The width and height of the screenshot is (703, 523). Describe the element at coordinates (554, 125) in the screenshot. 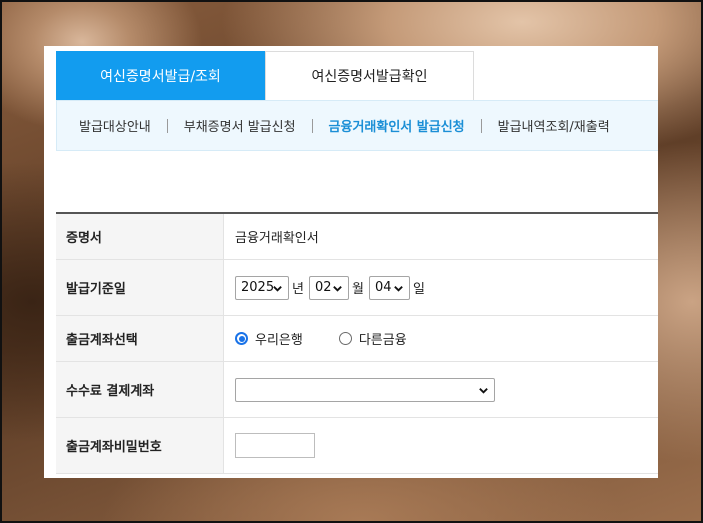

I see `subnav-item-history-reprint: 발급내역조회/재출력` at that location.